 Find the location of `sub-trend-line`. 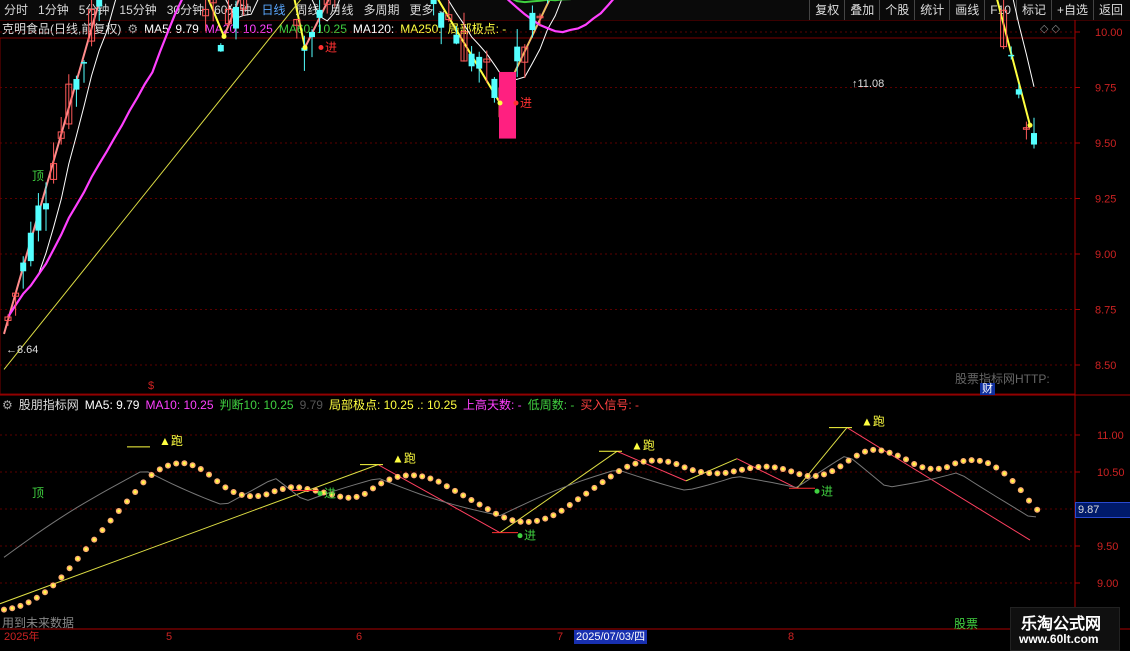

sub-trend-line is located at coordinates (558, 492).